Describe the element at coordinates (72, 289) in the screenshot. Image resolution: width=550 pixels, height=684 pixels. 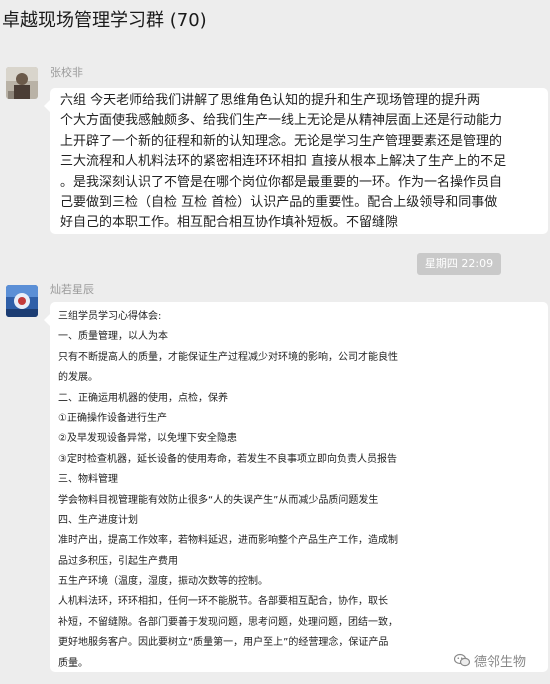
I see `sender-name: 灿若星辰` at that location.